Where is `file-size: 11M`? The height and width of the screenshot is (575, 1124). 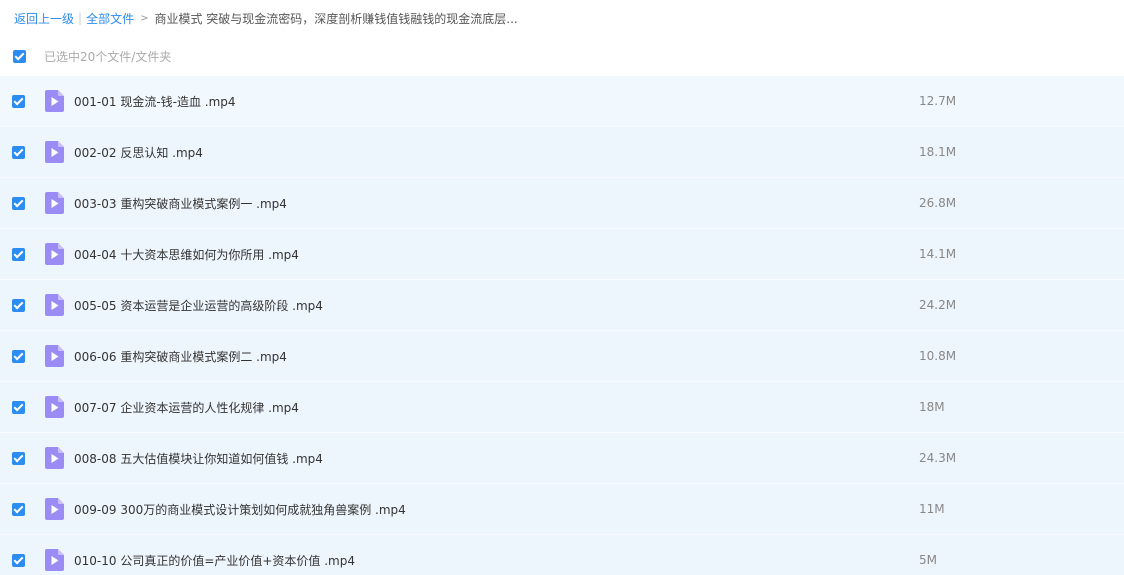 file-size: 11M is located at coordinates (932, 509).